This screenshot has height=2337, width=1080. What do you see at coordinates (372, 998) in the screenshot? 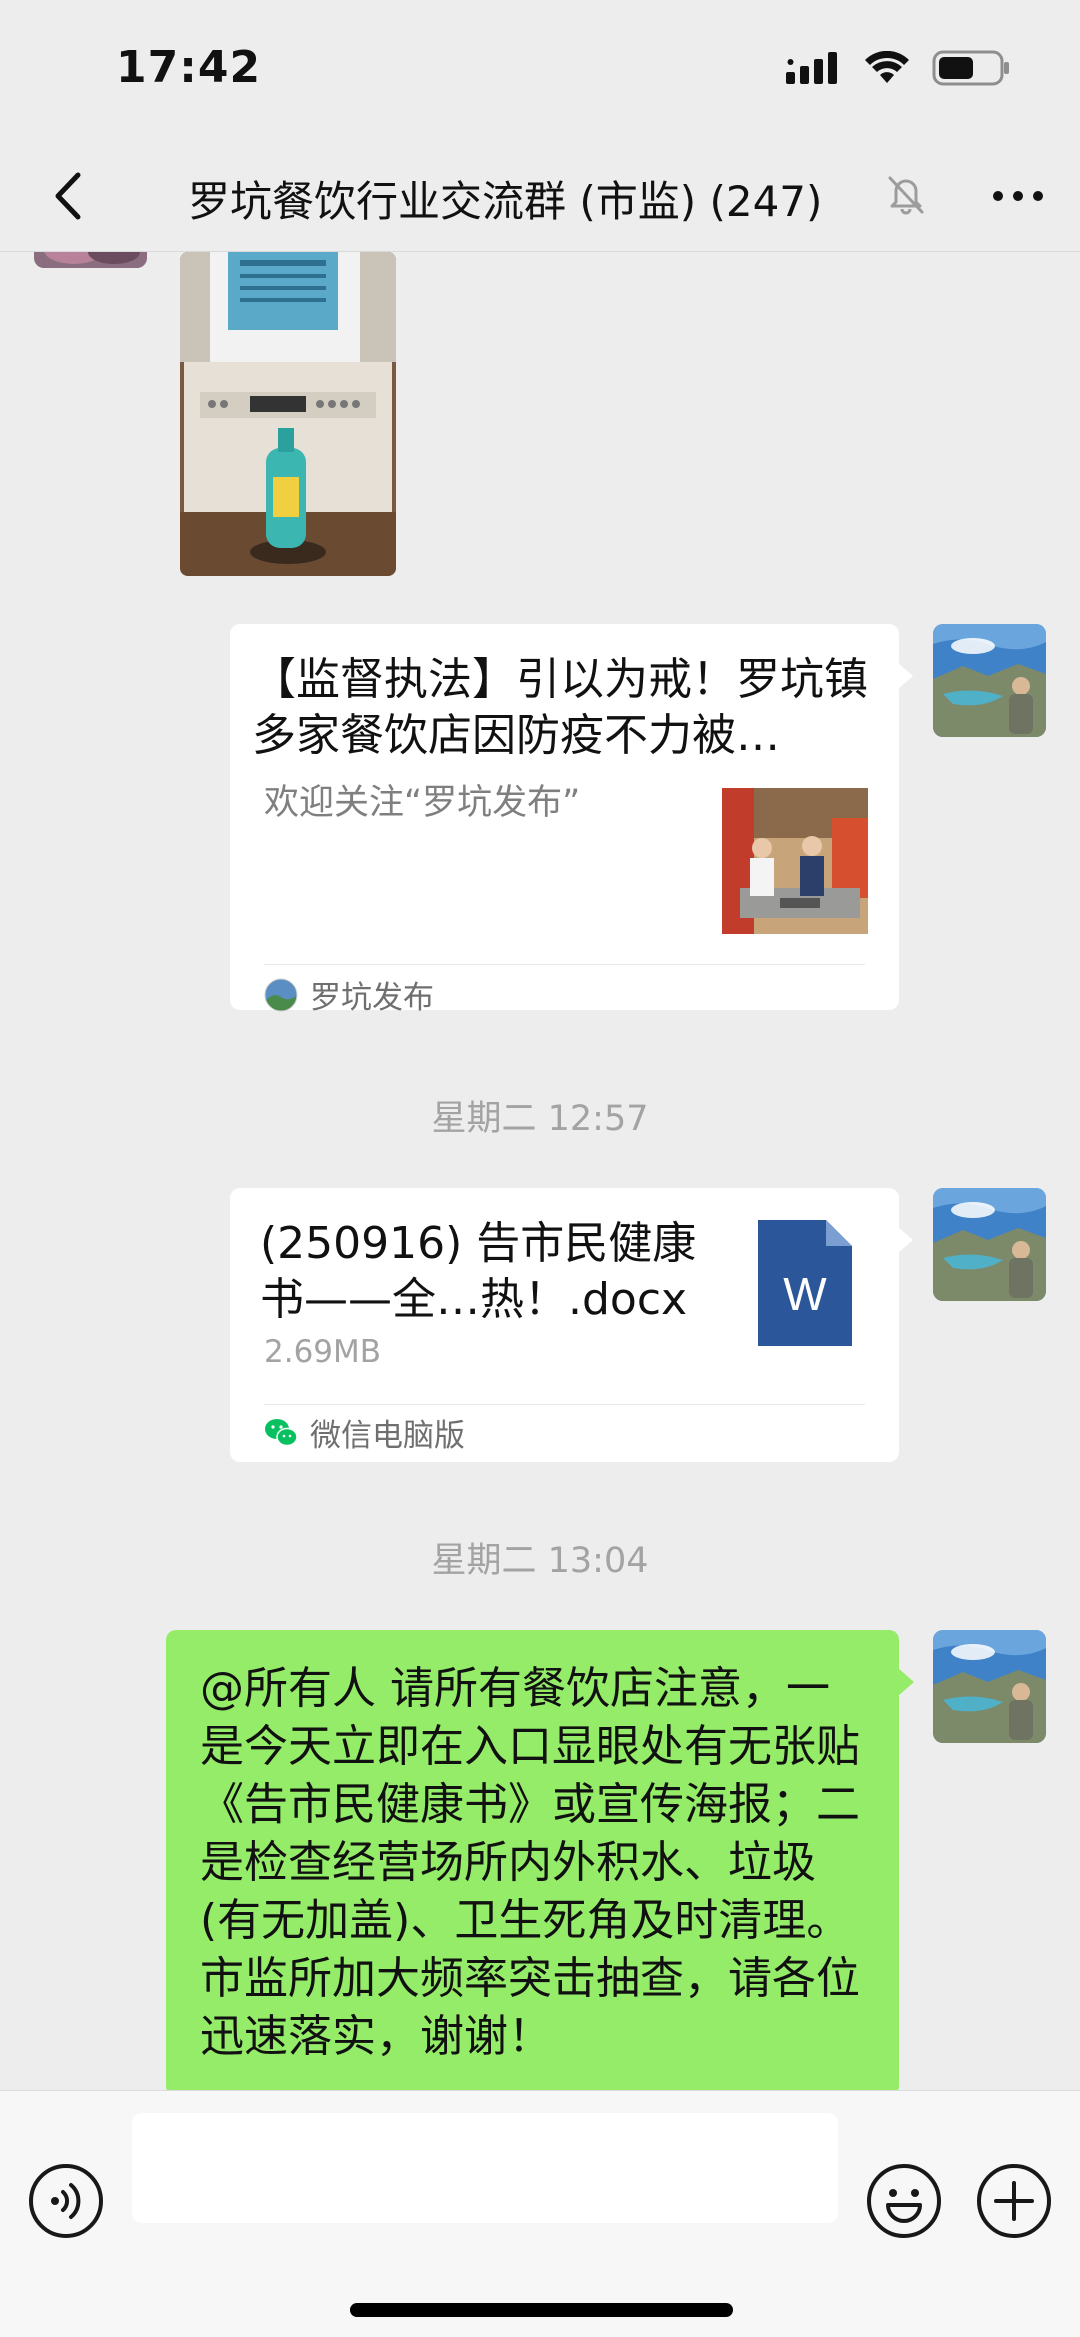
I see `article-source-name: 罗坑发布` at bounding box center [372, 998].